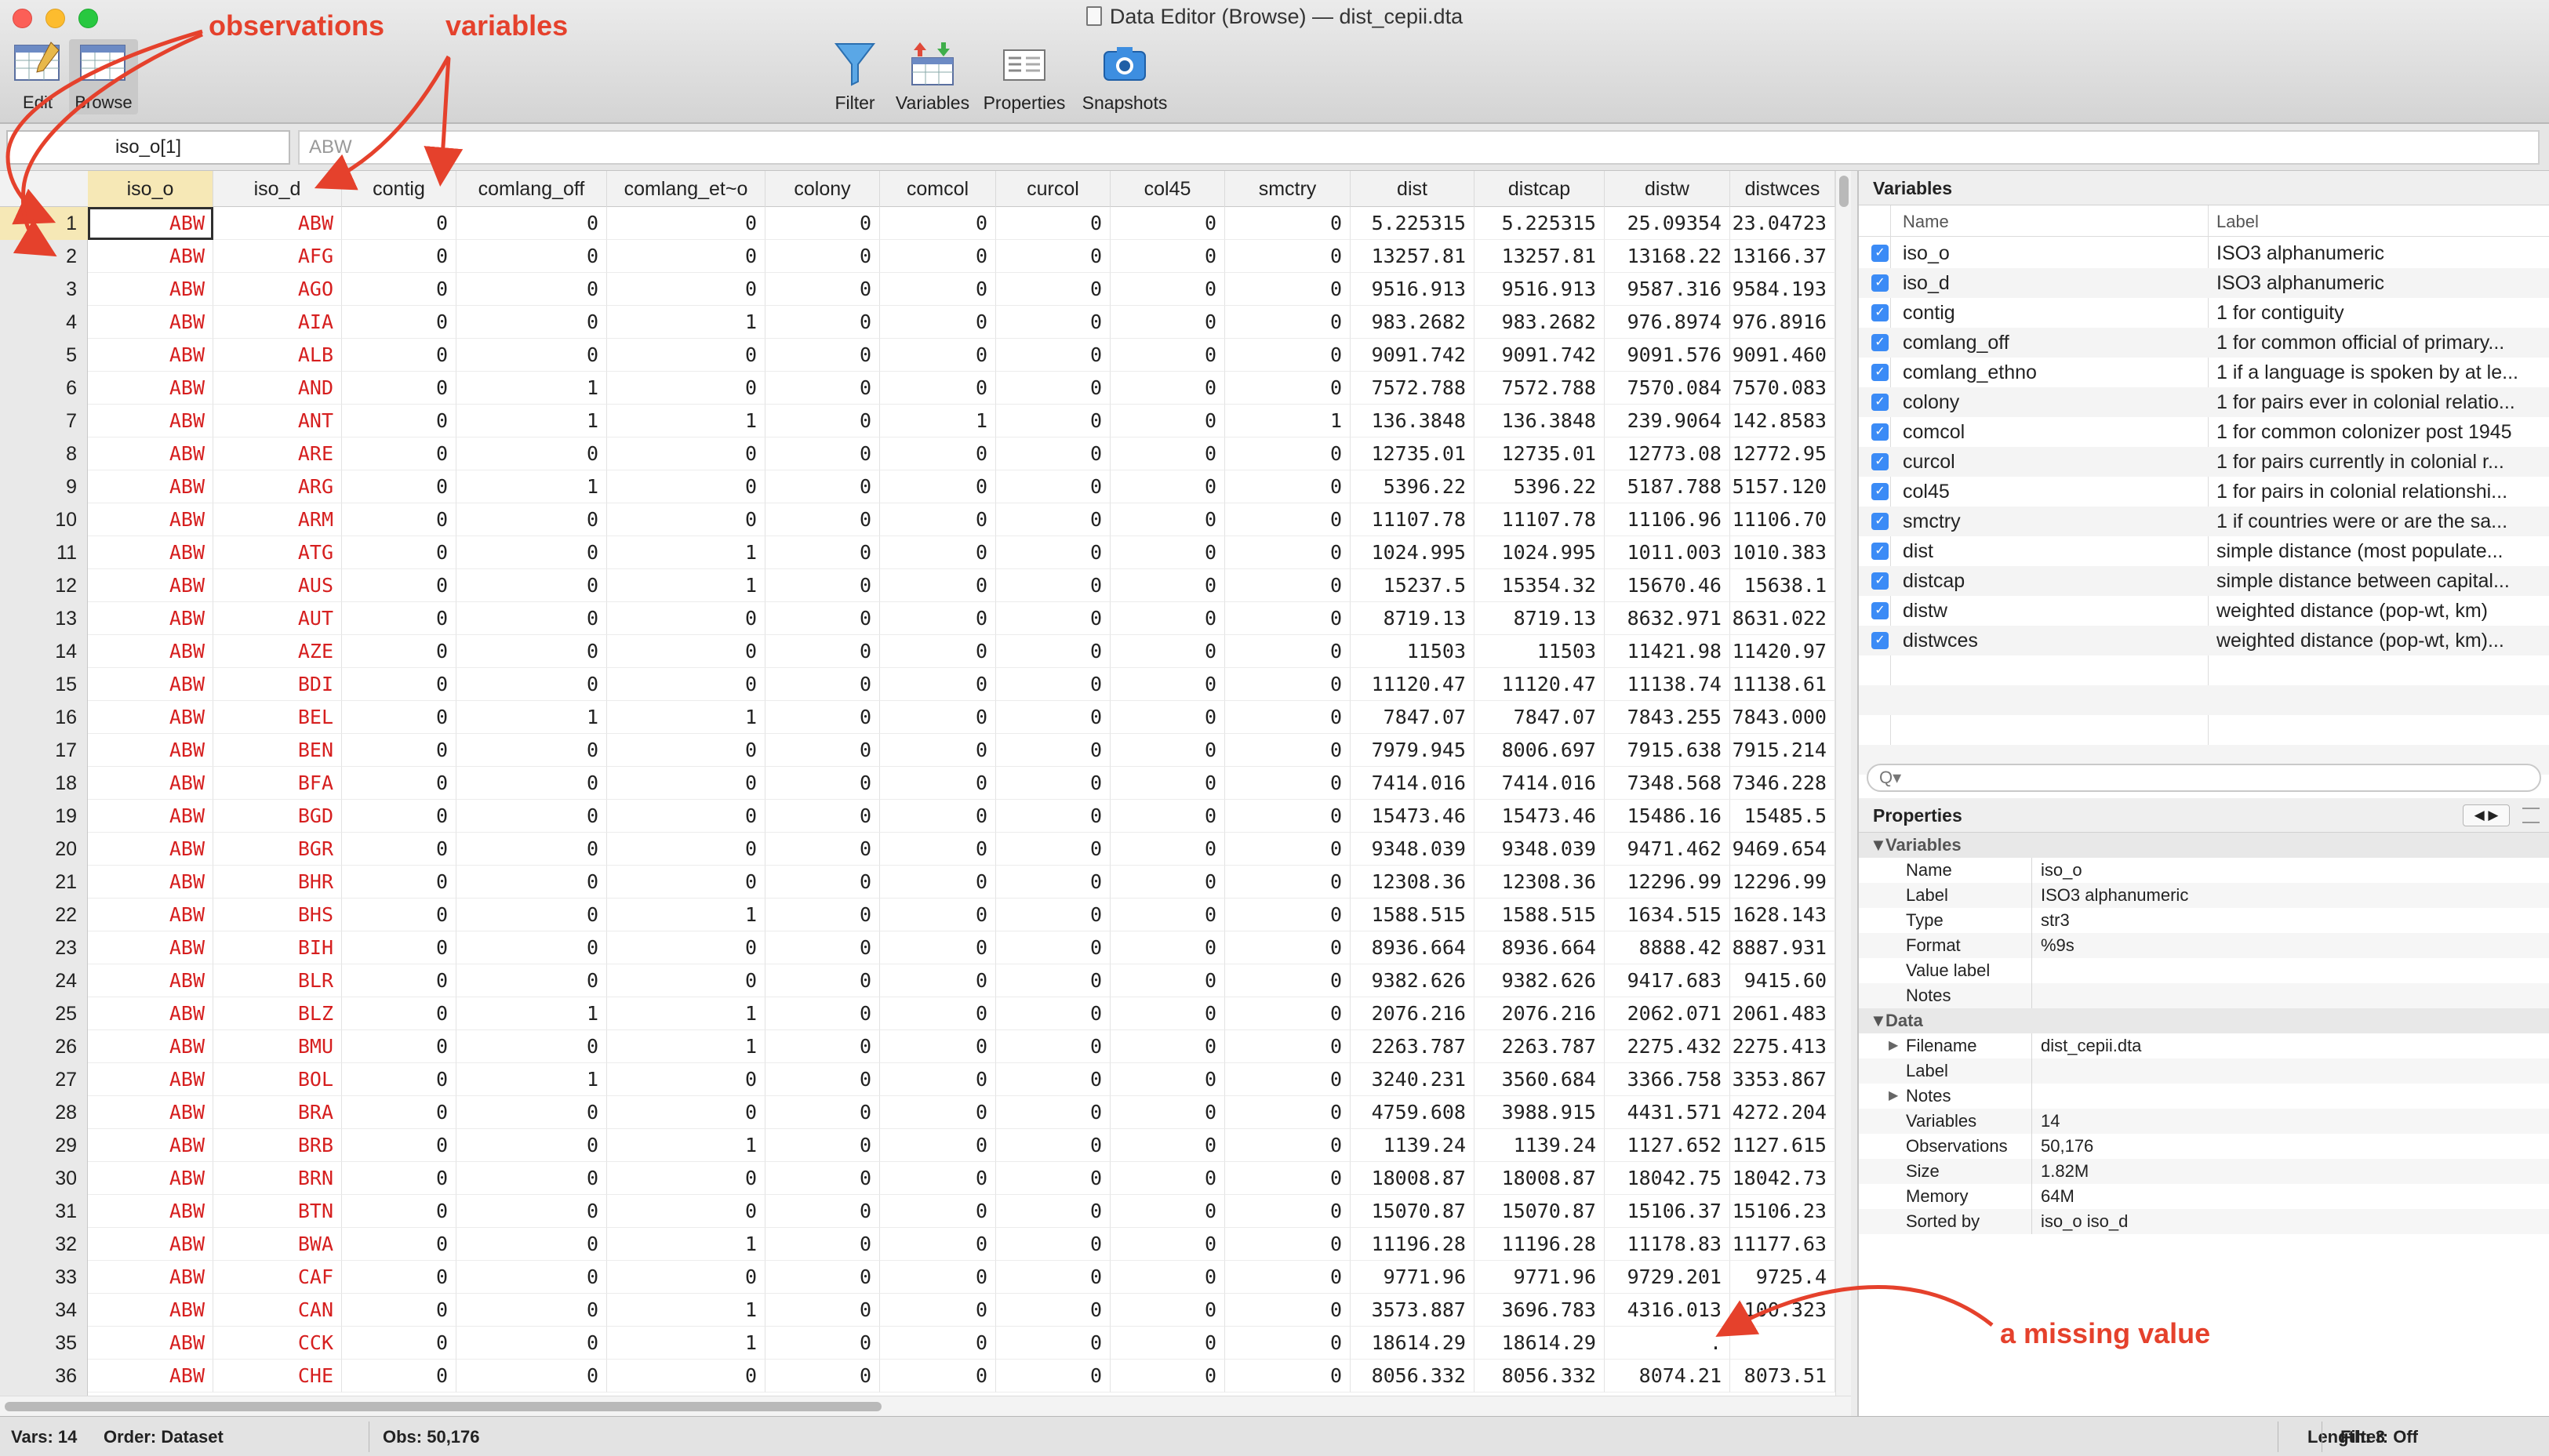 The height and width of the screenshot is (1456, 2549). Describe the element at coordinates (277, 618) in the screenshot. I see `grid-cell: AUT` at that location.